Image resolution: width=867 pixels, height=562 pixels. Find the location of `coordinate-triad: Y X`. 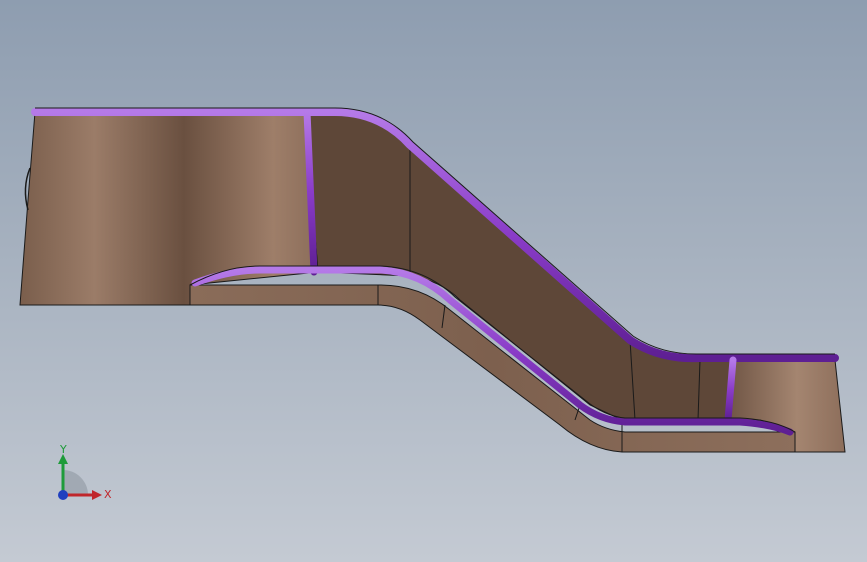

coordinate-triad: Y X is located at coordinates (83, 475).